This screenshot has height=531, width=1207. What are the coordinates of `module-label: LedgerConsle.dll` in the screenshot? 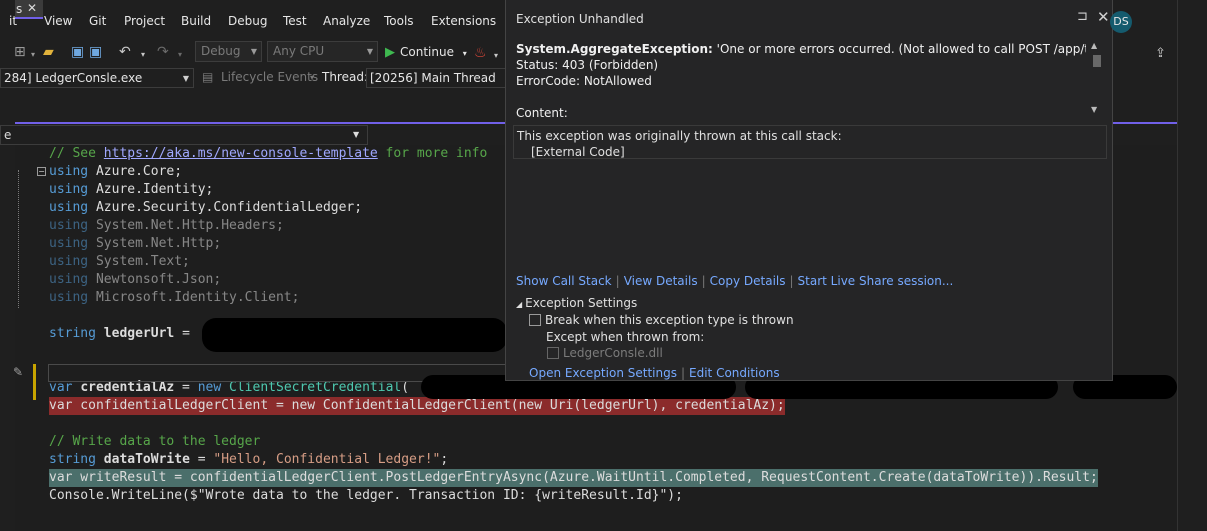 It's located at (613, 353).